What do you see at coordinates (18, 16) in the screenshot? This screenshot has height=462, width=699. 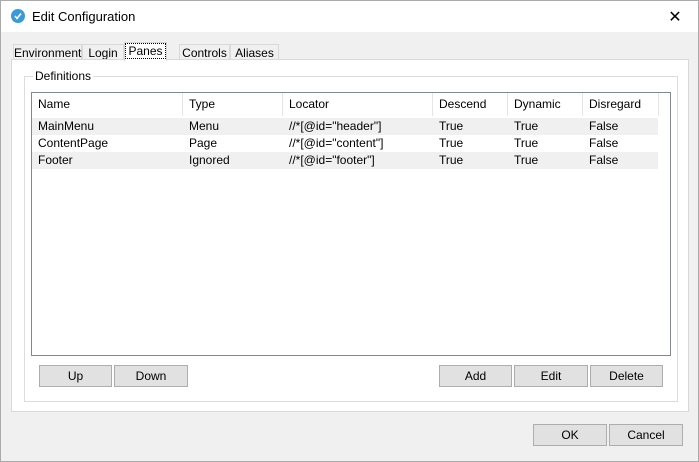 I see `app-check-icon` at bounding box center [18, 16].